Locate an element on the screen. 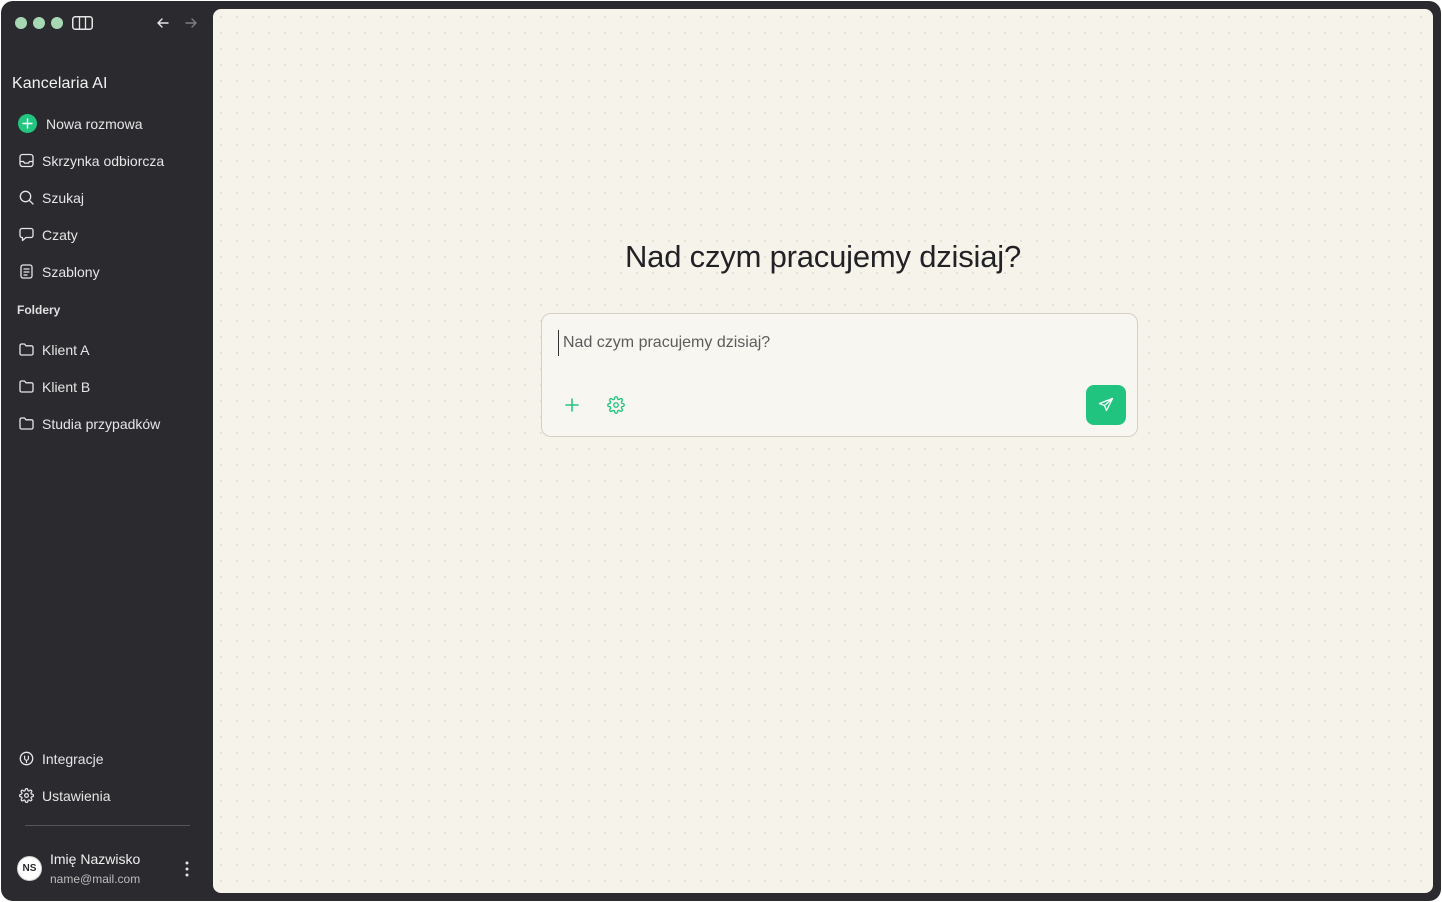  chat-icon is located at coordinates (26, 235).